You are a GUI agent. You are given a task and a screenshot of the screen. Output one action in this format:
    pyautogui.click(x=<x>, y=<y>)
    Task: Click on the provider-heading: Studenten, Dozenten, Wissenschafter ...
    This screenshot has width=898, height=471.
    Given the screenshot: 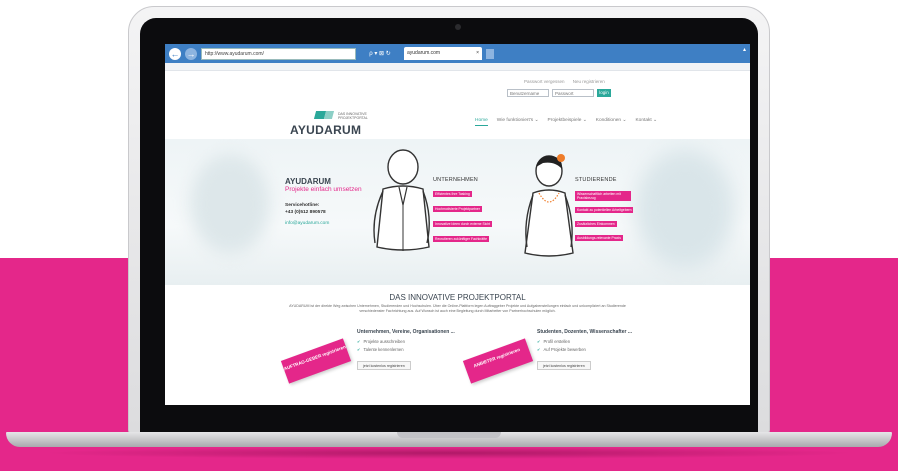 What is the action you would take?
    pyautogui.click(x=584, y=332)
    